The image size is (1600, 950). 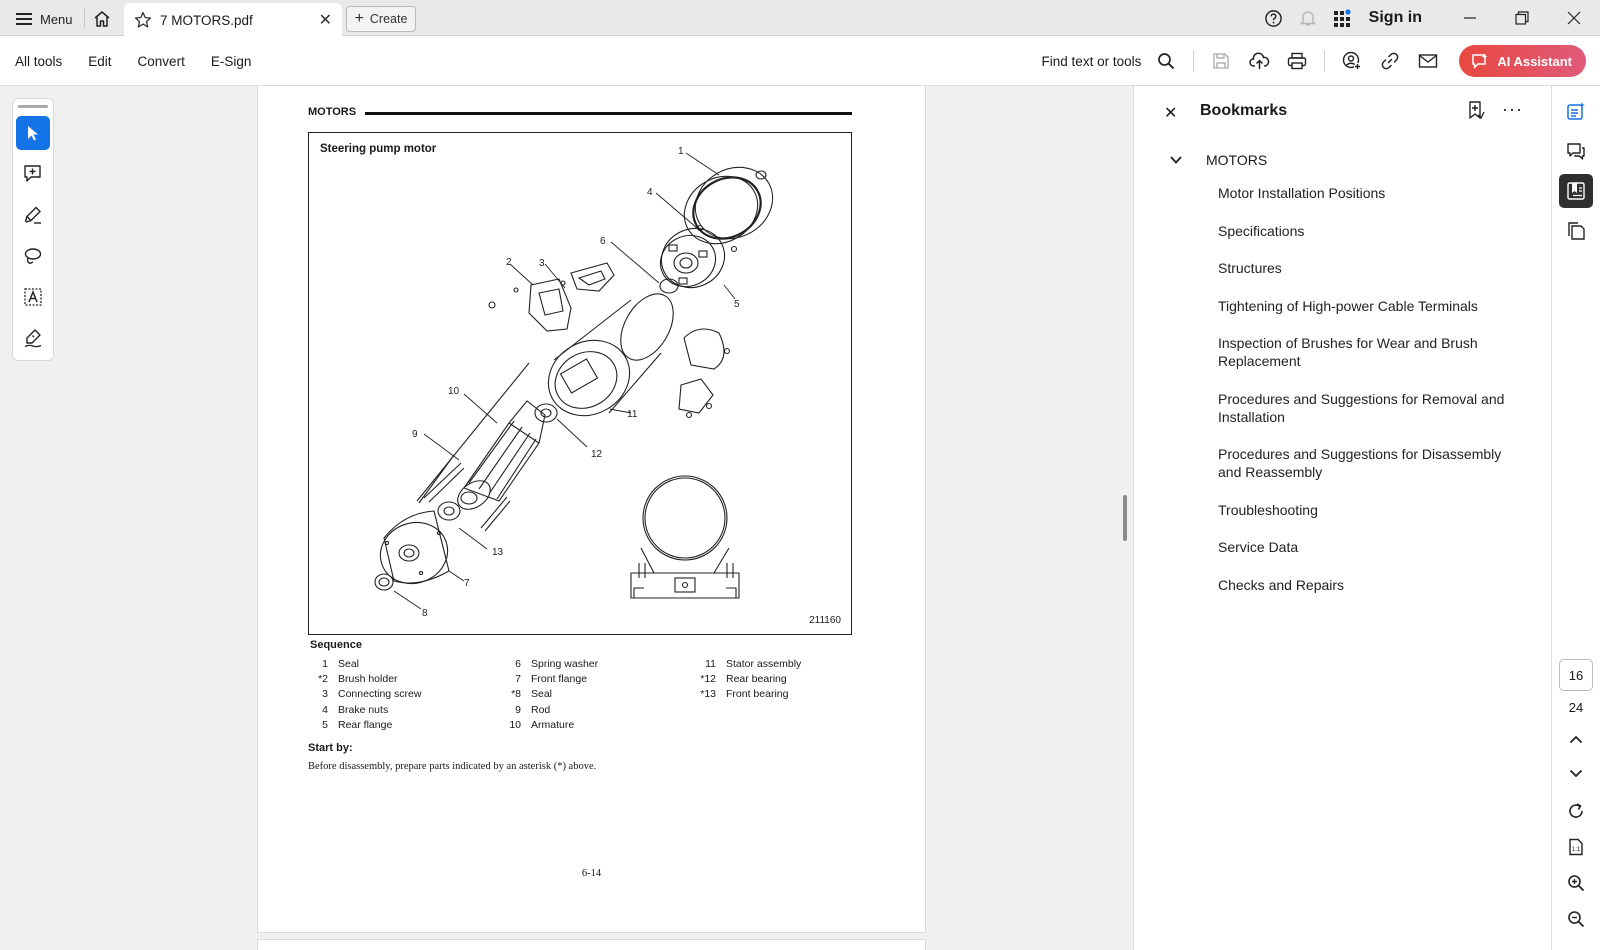 What do you see at coordinates (332, 112) in the screenshot?
I see `page-header: MOTORS` at bounding box center [332, 112].